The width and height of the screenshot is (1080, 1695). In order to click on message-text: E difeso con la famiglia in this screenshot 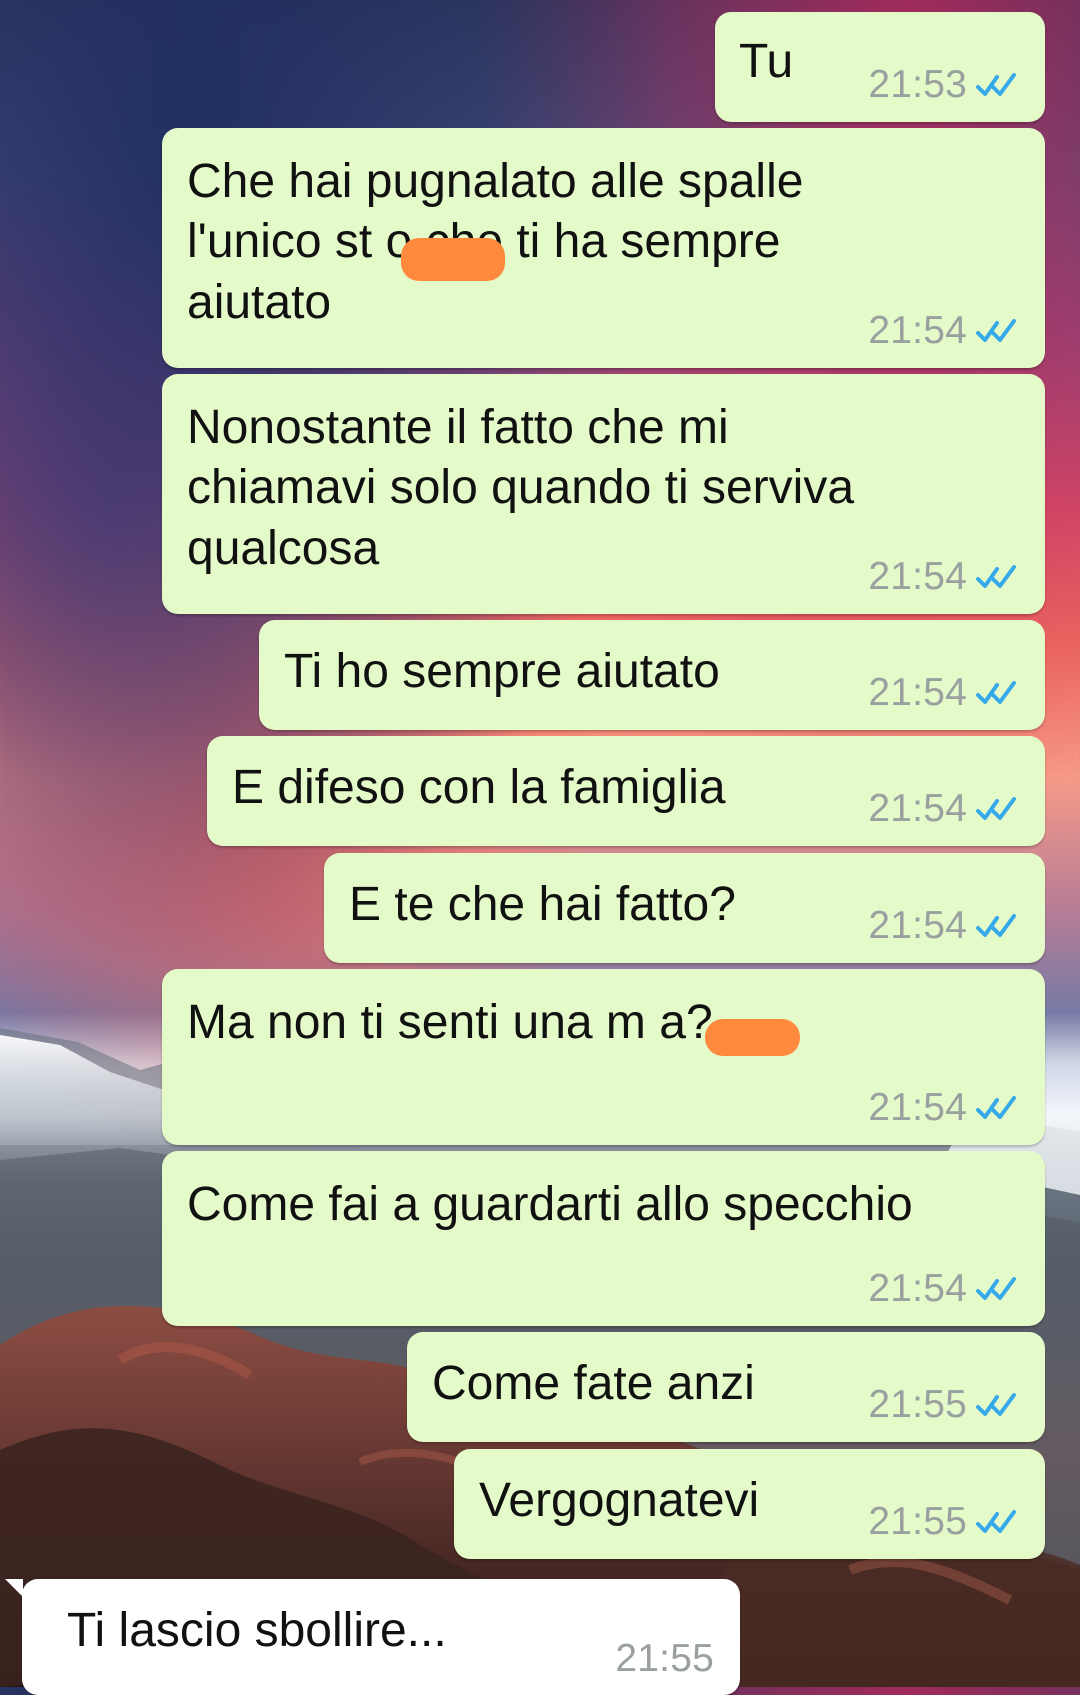, I will do `click(479, 787)`.